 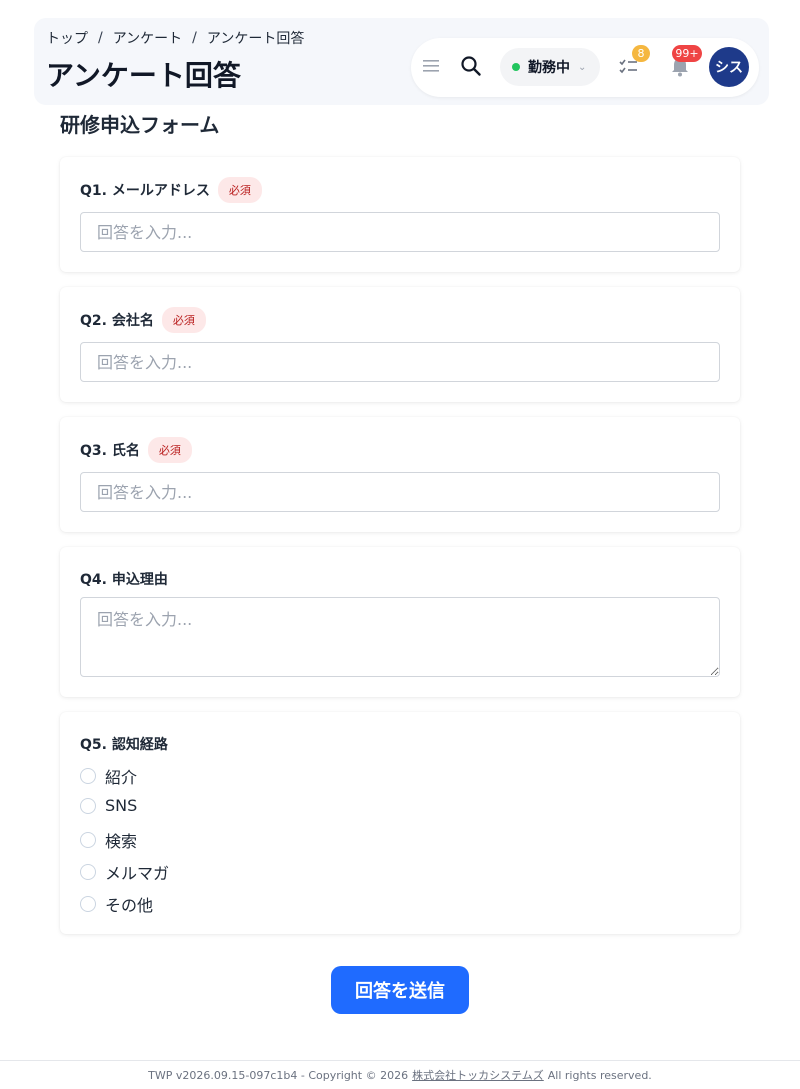 I want to click on question-text: Q3. 氏名, so click(x=110, y=451).